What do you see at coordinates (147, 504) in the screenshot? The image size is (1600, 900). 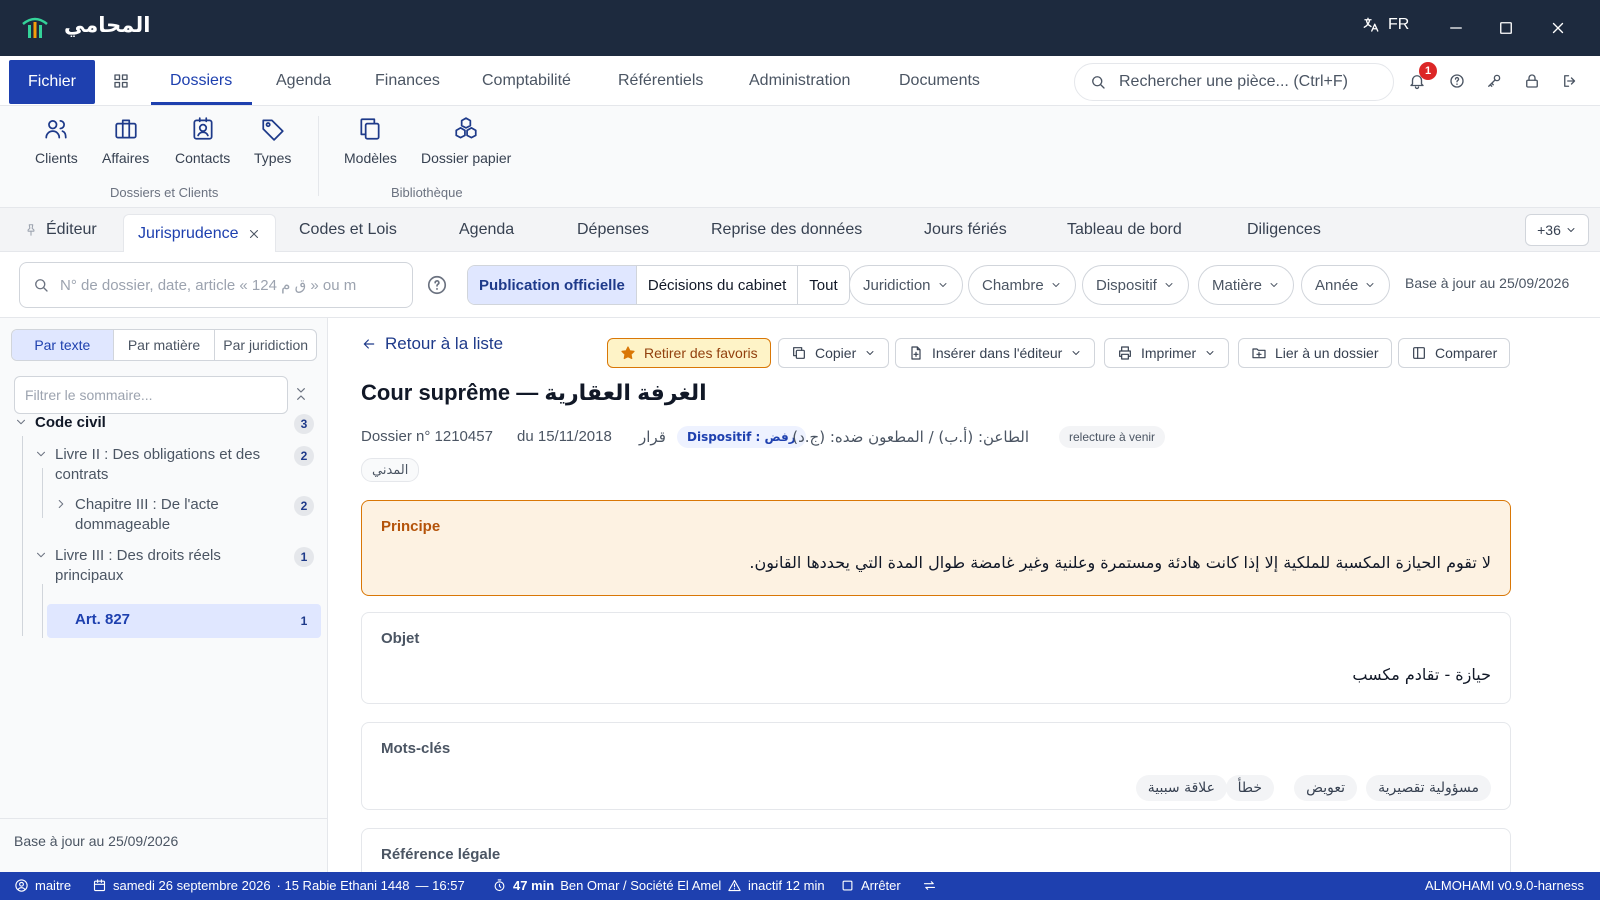 I see `tree-item-label: Chapitre III : De l'acte` at bounding box center [147, 504].